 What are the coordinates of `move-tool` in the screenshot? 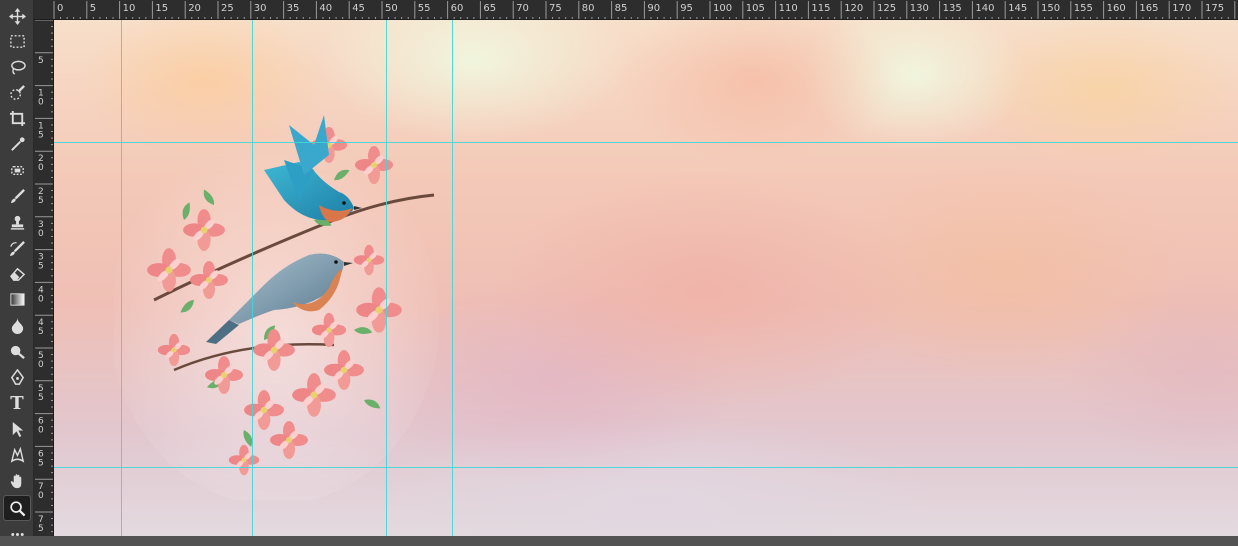 It's located at (17, 16).